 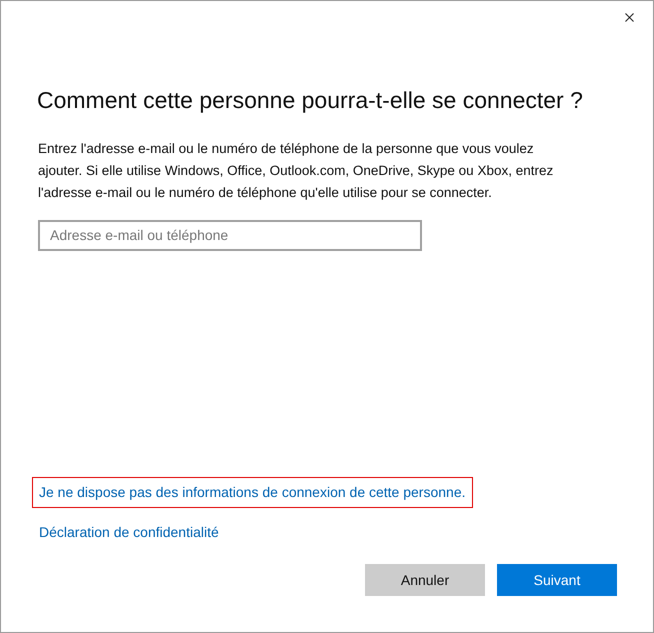 I want to click on description-text: Entrez l'adresse e-mail ou le numéro de téléphone de la personne que vous voulez ajouter. Si elle utilise Windows, Office, Outlook.com, OneDrive, Skype ou Xbox, entrez l'adresse e-mail ou le numéro de téléphone qu'elle utilise pour se connecter., so click(x=296, y=171).